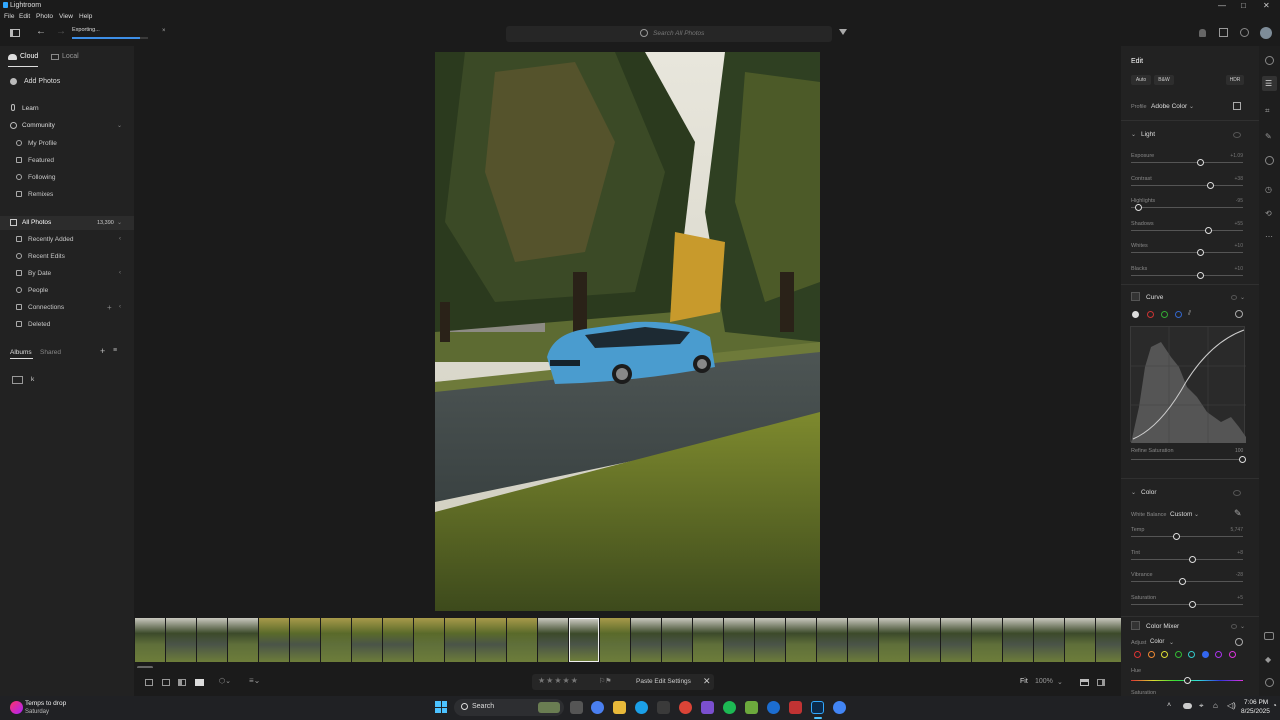 The width and height of the screenshot is (1280, 720). I want to click on spotify-icon, so click(729, 707).